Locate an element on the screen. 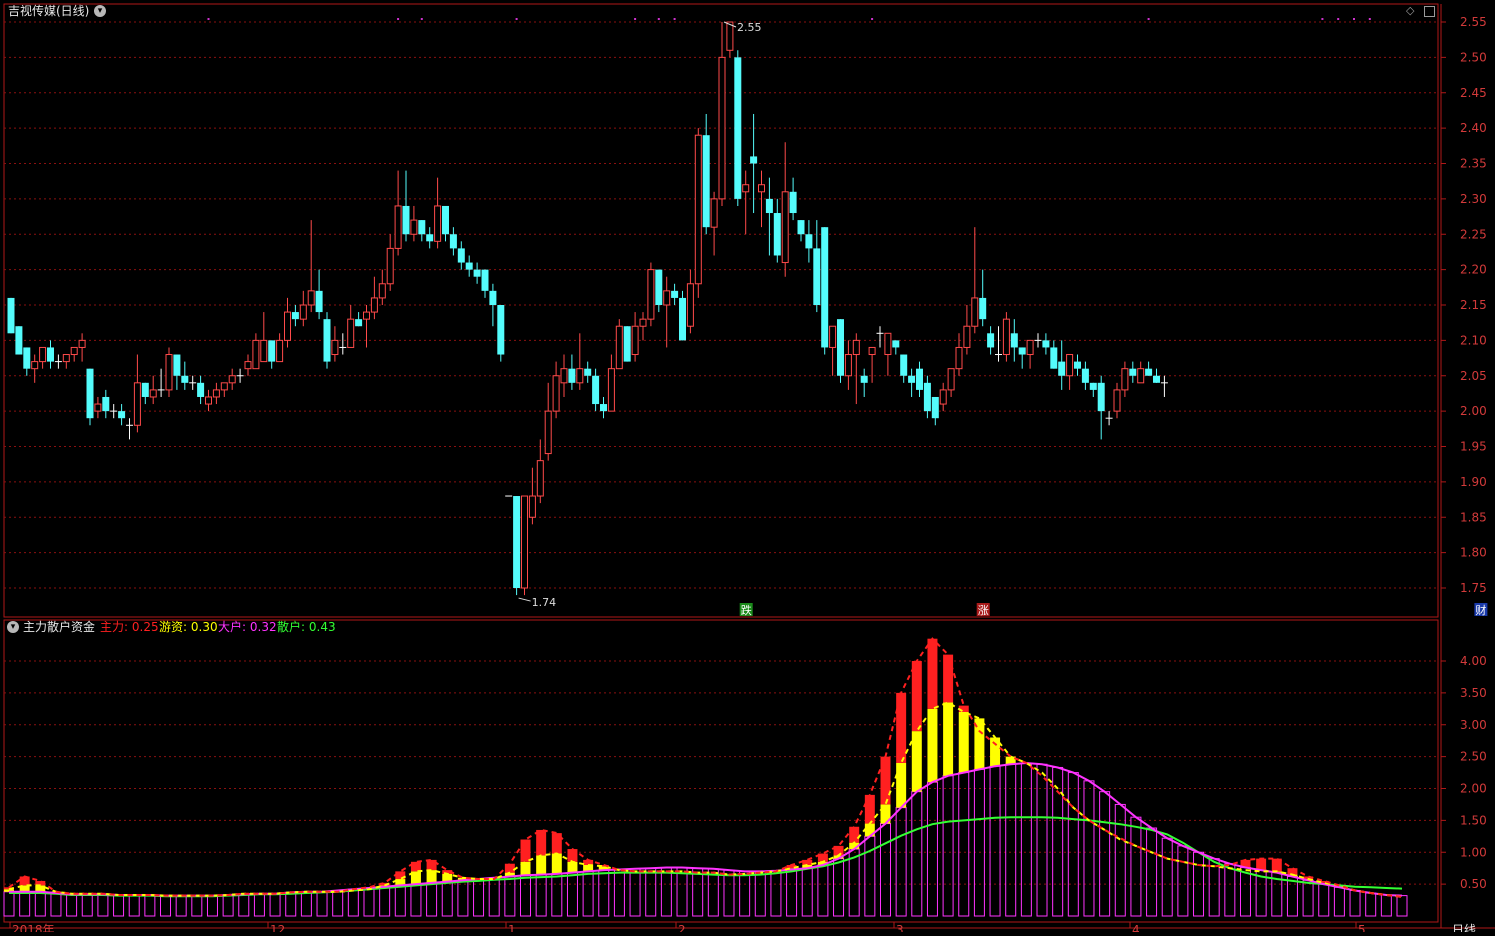 The width and height of the screenshot is (1495, 936). indicator-chevron-icon: ▾ is located at coordinates (13, 627).